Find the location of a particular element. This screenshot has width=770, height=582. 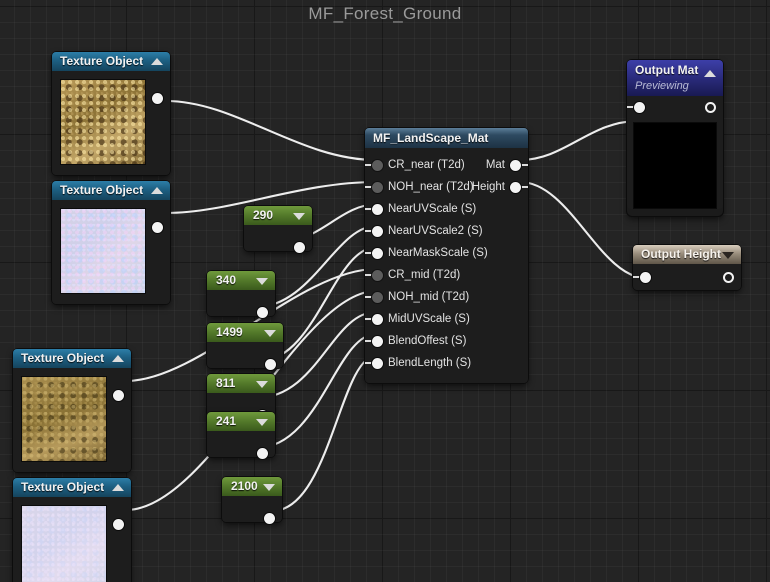

input-pin-cr-mid is located at coordinates (377, 275).